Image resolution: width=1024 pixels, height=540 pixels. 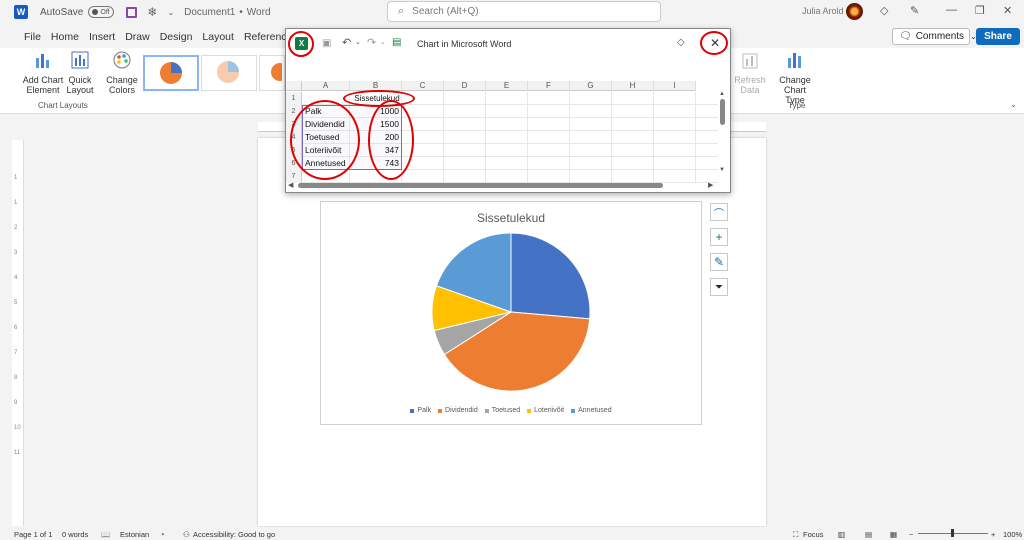 What do you see at coordinates (122, 72) in the screenshot?
I see `change-colors-button: Change Colors` at bounding box center [122, 72].